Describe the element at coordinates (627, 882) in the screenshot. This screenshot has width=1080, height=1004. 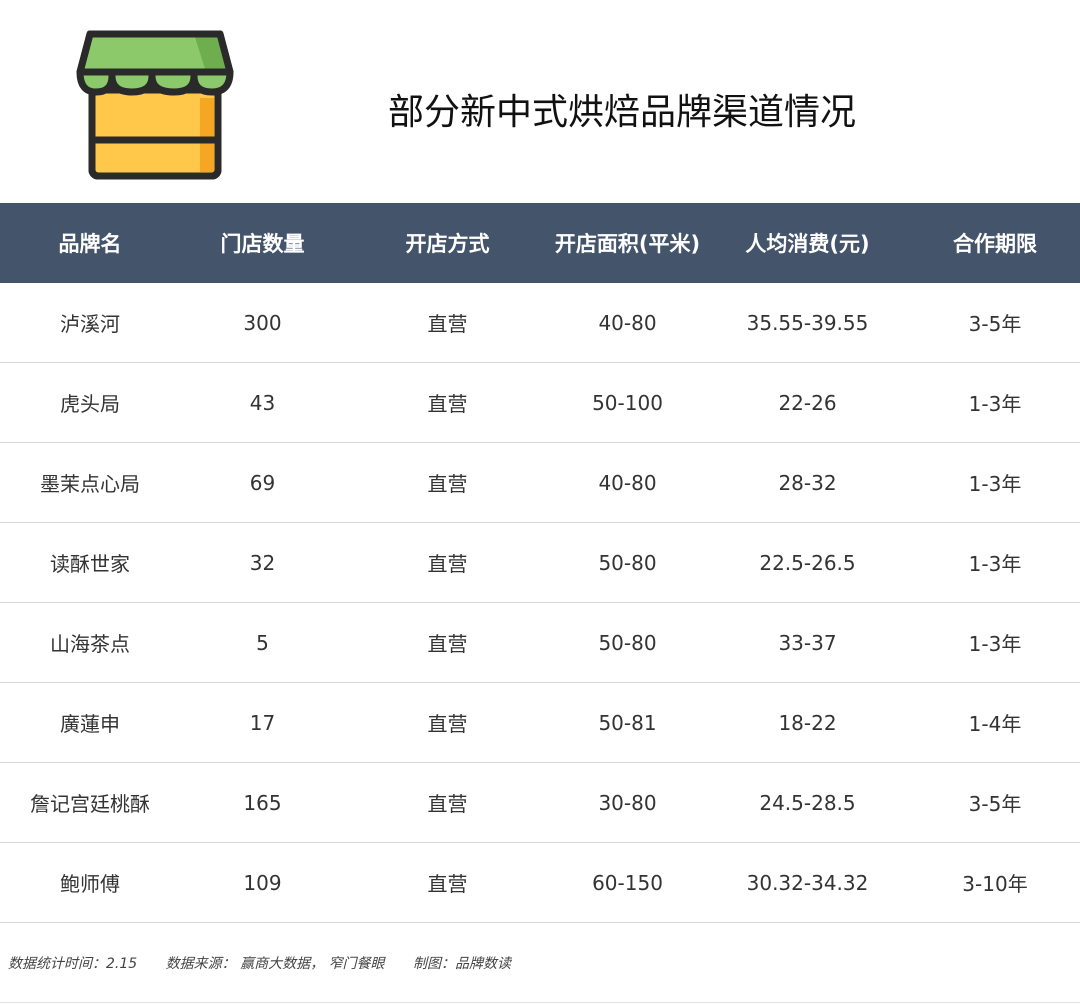
I see `cell-store-area: 60-150` at that location.